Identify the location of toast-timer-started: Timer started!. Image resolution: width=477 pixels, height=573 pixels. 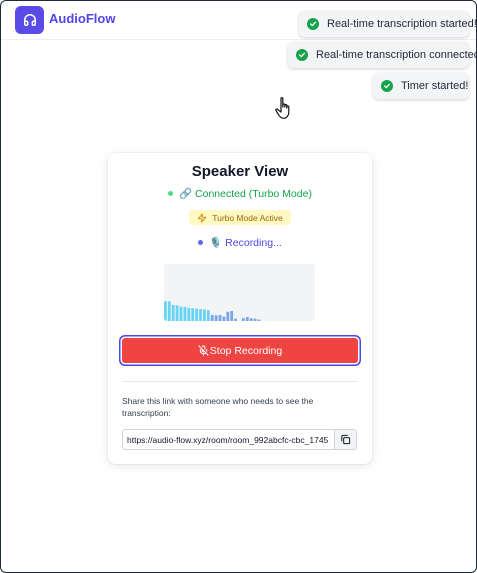
(421, 86).